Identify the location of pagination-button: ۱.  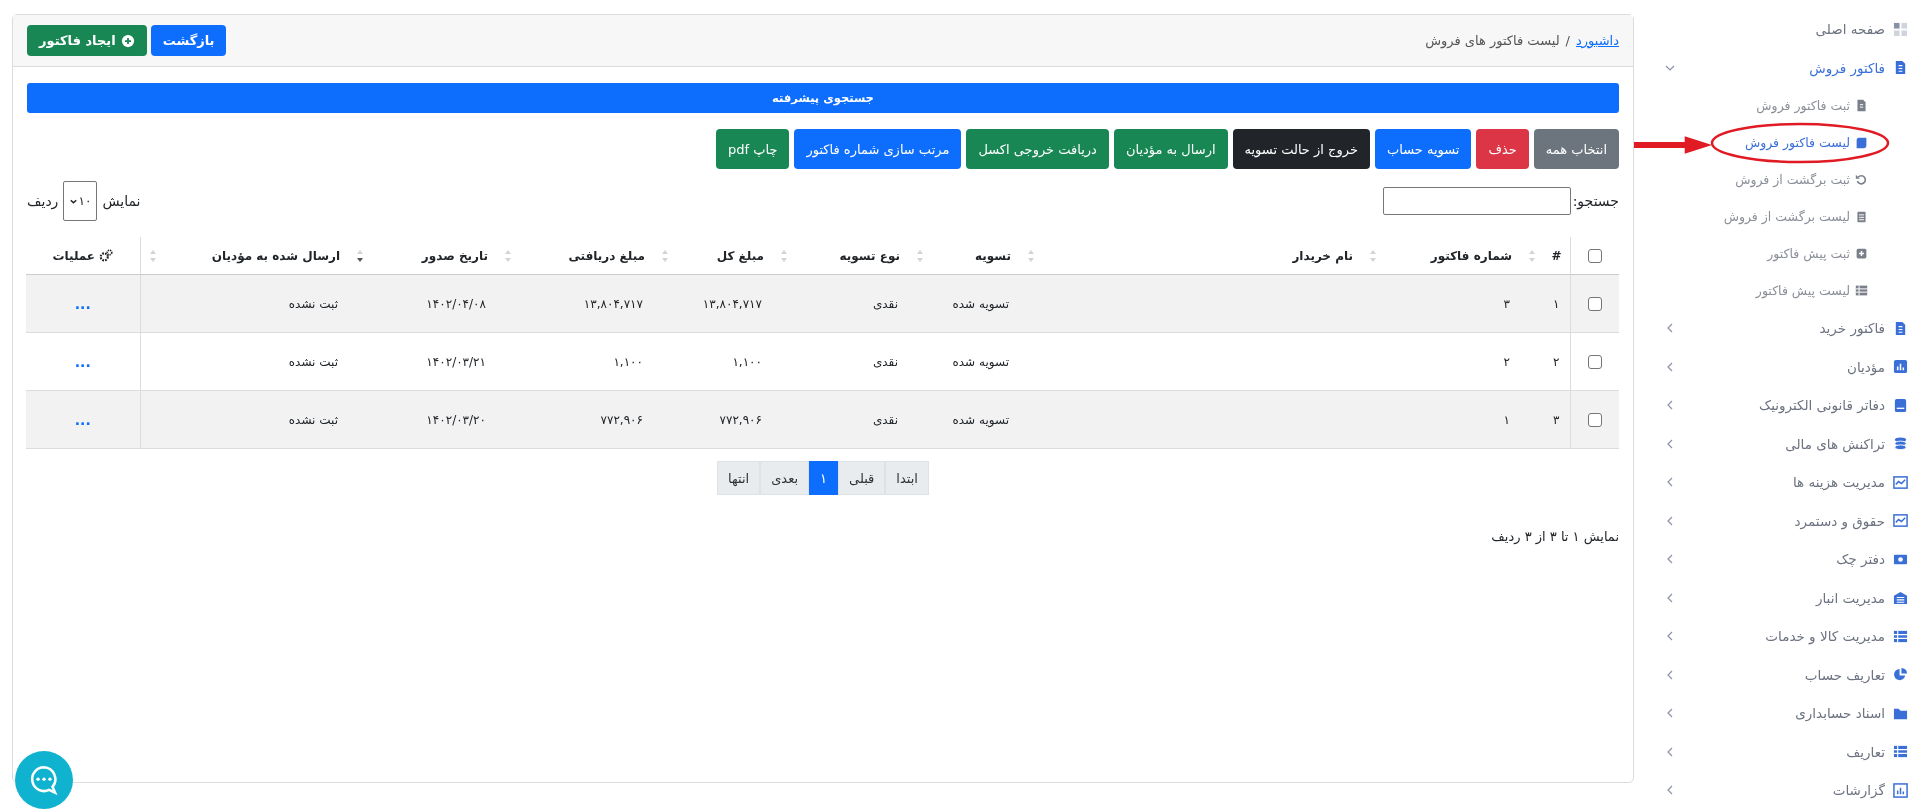
(824, 478).